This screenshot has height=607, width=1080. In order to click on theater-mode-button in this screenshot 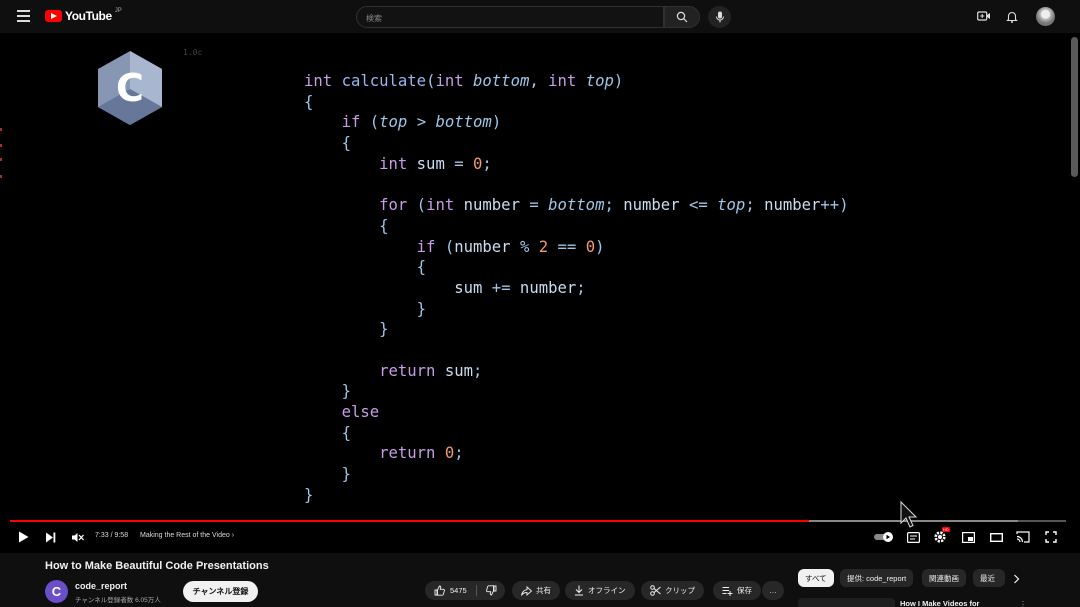, I will do `click(996, 537)`.